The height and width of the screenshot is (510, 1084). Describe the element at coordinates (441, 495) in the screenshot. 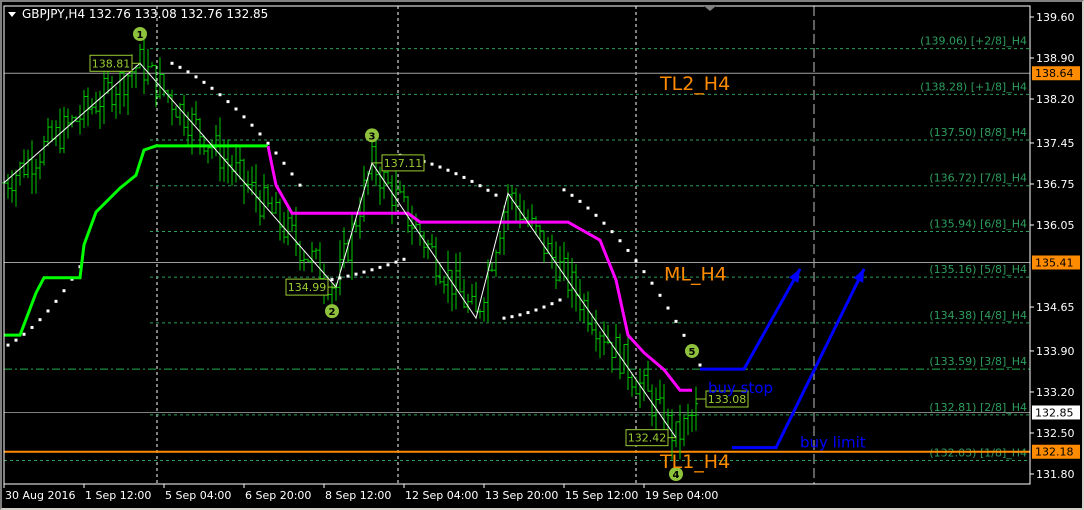

I see `x-tick-label: 12 Sep 04:00` at that location.